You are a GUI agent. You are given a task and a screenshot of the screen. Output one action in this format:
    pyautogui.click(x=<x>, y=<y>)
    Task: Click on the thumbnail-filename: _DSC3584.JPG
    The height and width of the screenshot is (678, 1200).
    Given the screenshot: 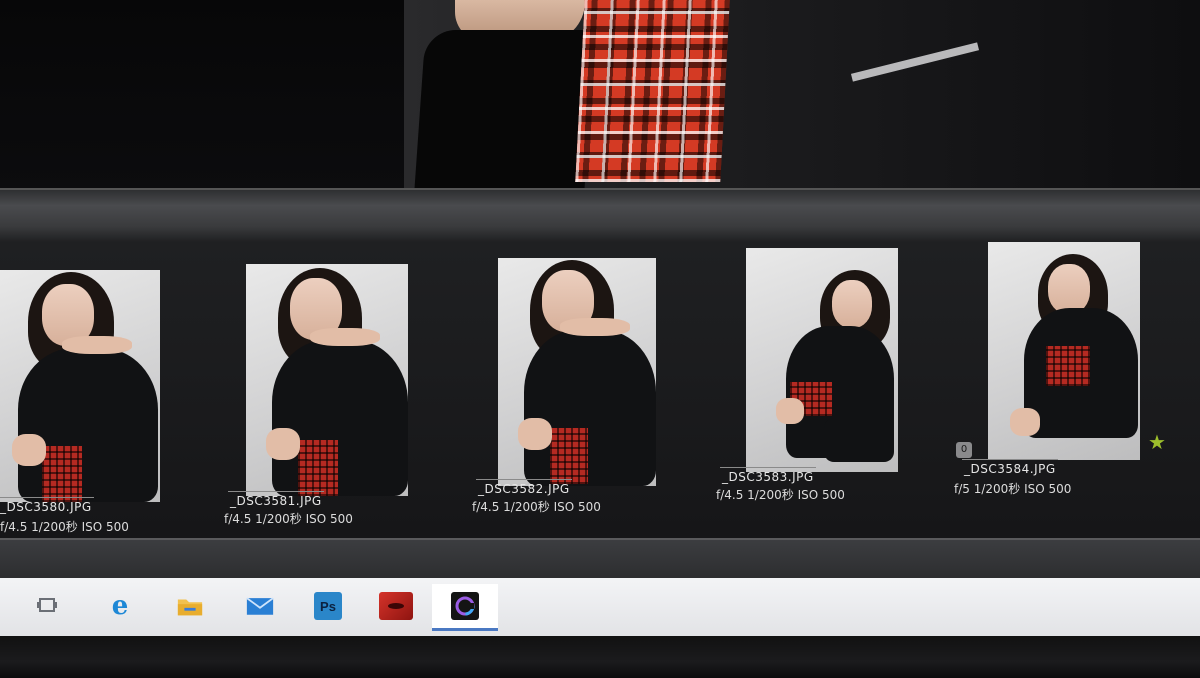 What is the action you would take?
    pyautogui.click(x=1010, y=467)
    